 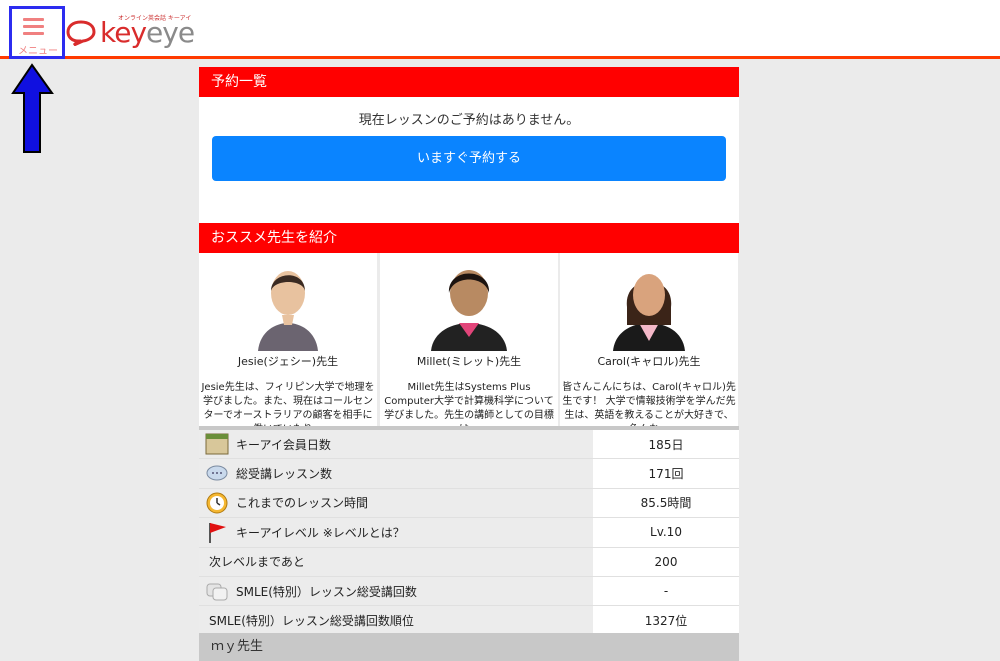 I want to click on menu-label: メニュー, so click(x=38, y=51).